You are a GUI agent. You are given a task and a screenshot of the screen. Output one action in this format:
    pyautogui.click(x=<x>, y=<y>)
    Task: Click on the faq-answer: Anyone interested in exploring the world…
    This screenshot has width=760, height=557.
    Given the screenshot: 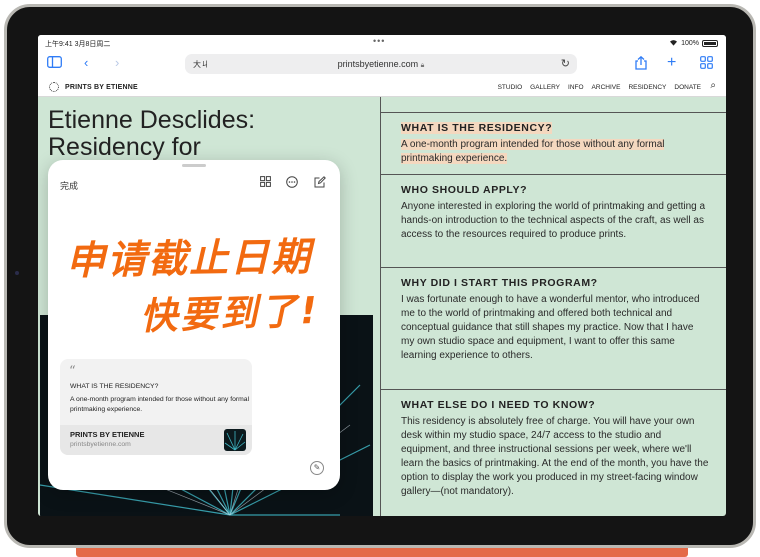 What is the action you would take?
    pyautogui.click(x=553, y=220)
    